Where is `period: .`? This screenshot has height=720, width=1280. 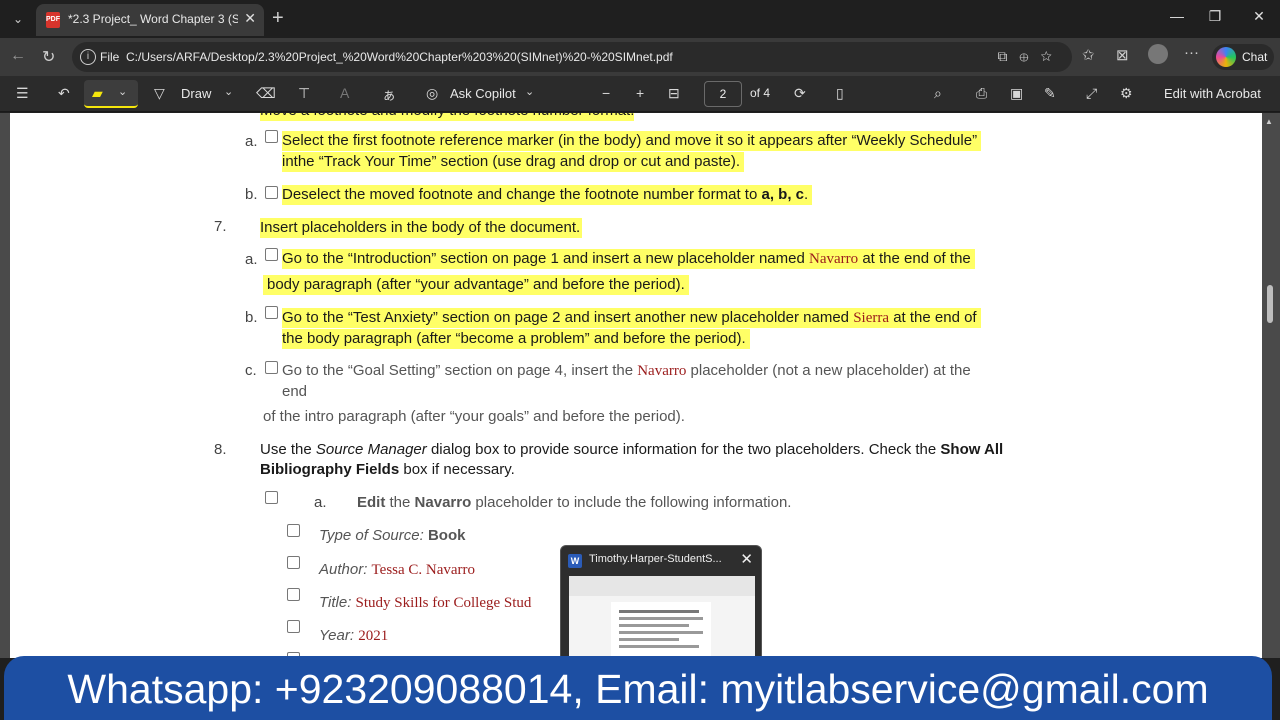
period: . is located at coordinates (806, 194).